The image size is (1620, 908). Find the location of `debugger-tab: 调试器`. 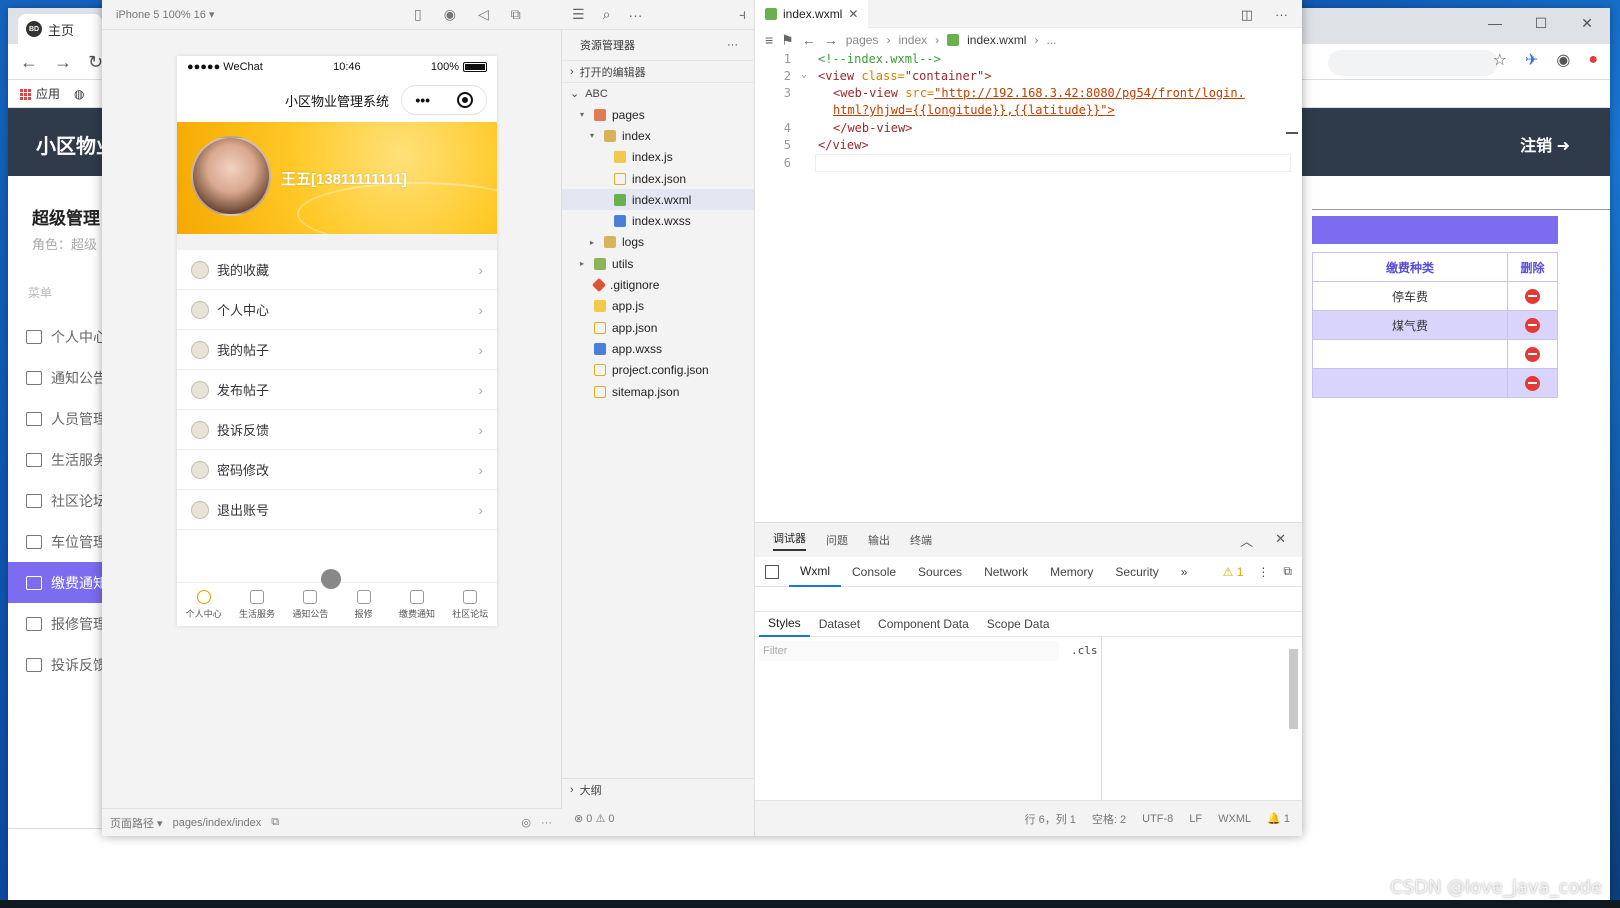

debugger-tab: 调试器 is located at coordinates (789, 540).